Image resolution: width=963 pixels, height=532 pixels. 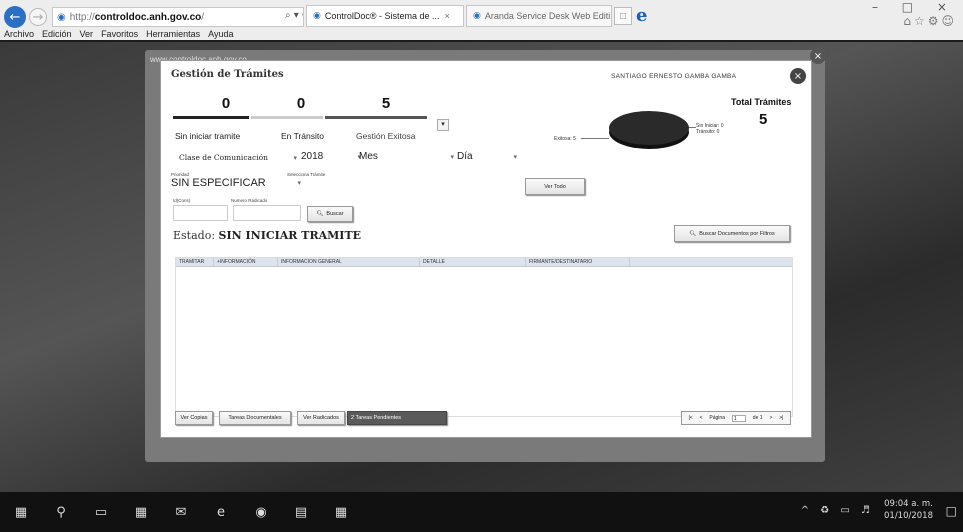 I want to click on column-informacion: +INFORMACIÓN, so click(x=246, y=262).